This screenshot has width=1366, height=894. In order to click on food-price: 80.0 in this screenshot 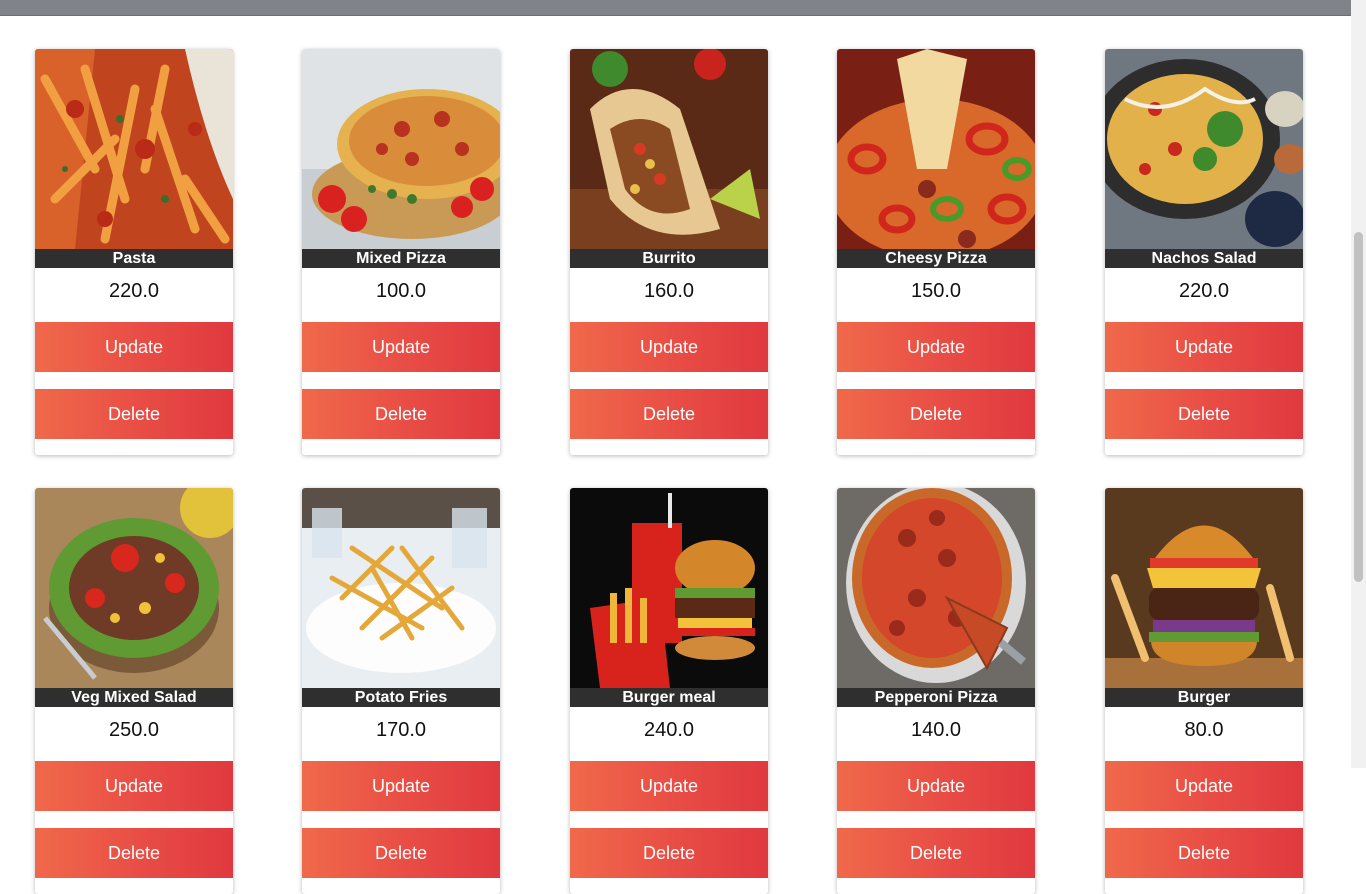, I will do `click(1204, 730)`.